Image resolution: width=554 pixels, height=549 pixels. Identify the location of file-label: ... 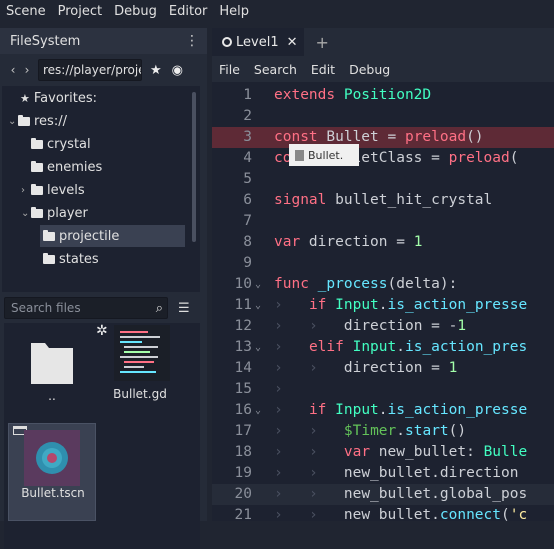
(52, 396).